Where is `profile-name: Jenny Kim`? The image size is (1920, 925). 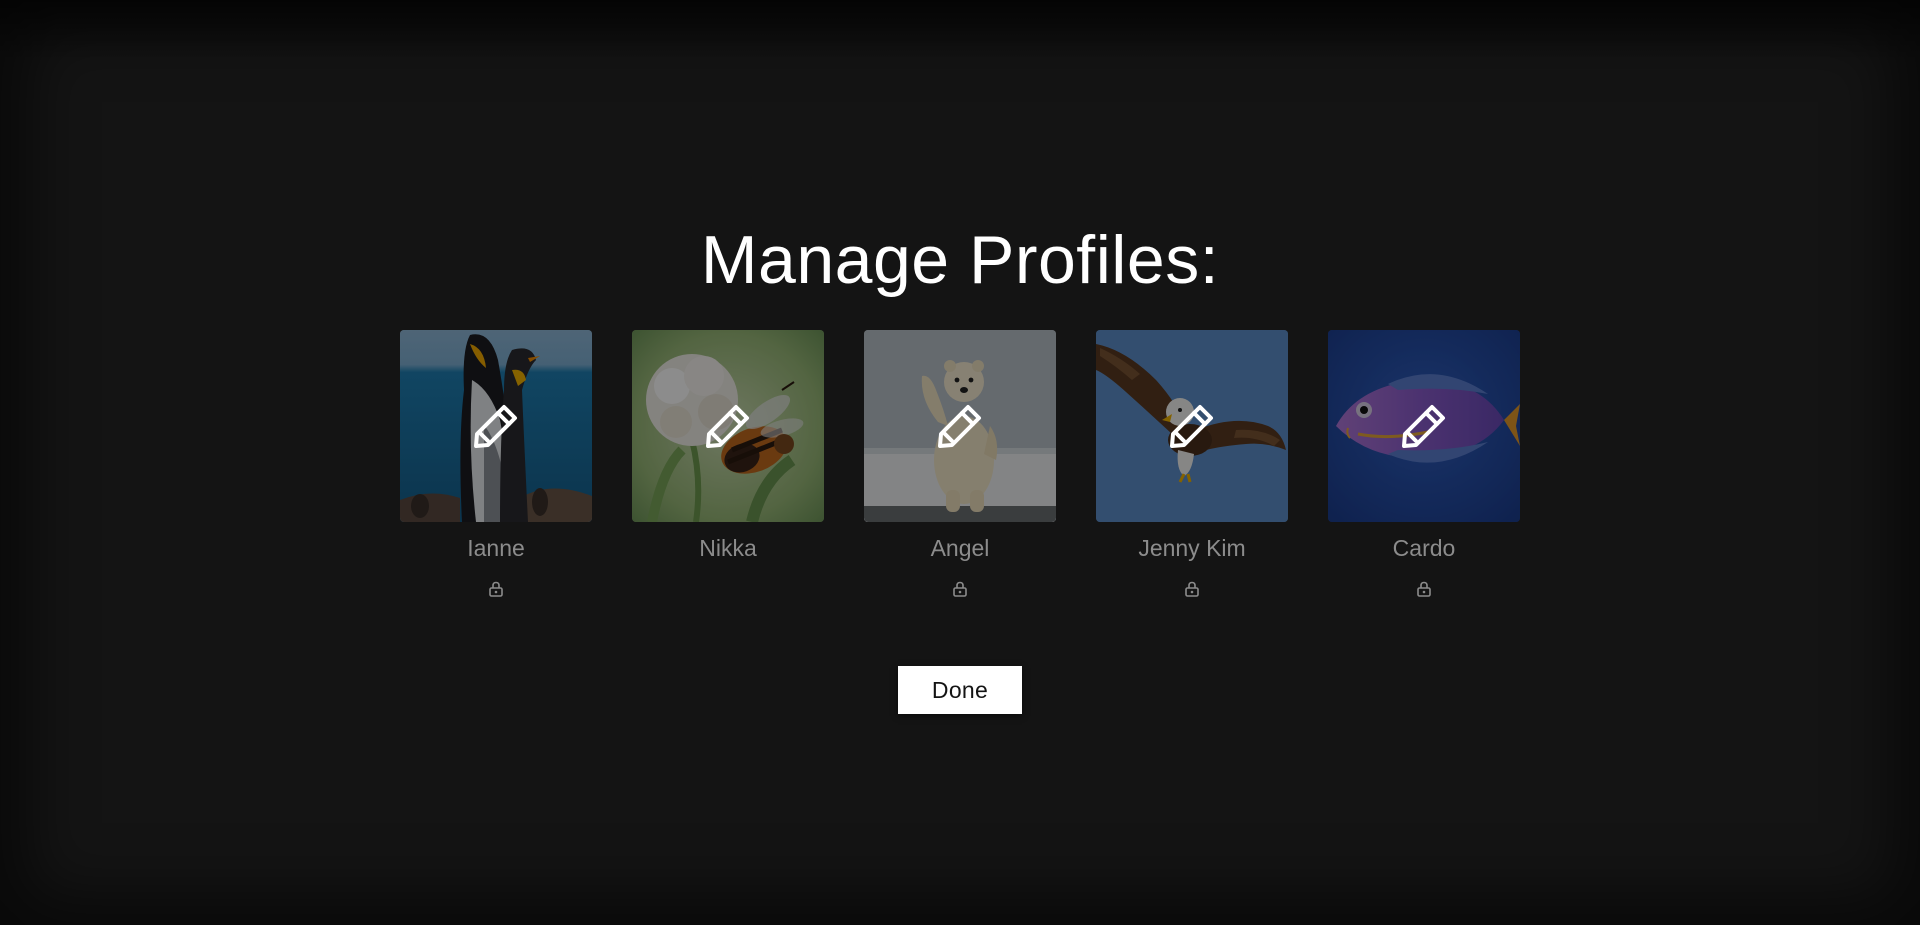 profile-name: Jenny Kim is located at coordinates (1192, 548).